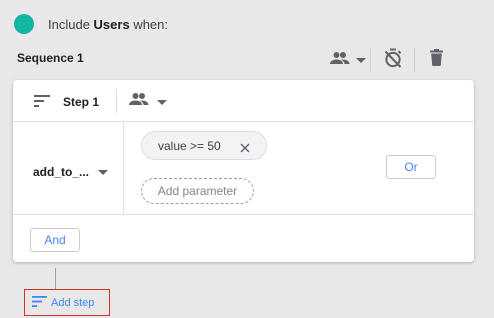 This screenshot has width=494, height=318. What do you see at coordinates (81, 102) in the screenshot?
I see `step-label: Step 1` at bounding box center [81, 102].